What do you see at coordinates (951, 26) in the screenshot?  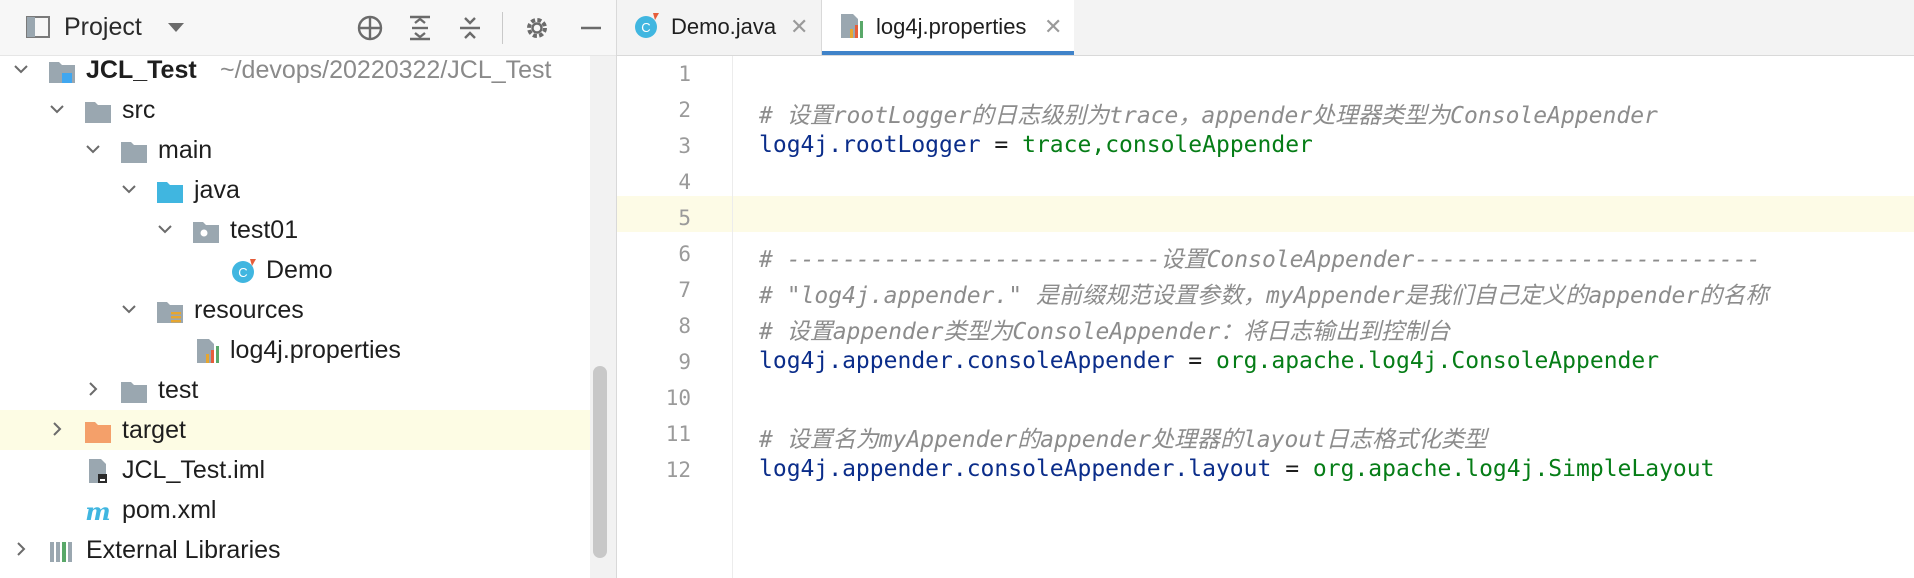 I see `tab-label: log4j.properties` at bounding box center [951, 26].